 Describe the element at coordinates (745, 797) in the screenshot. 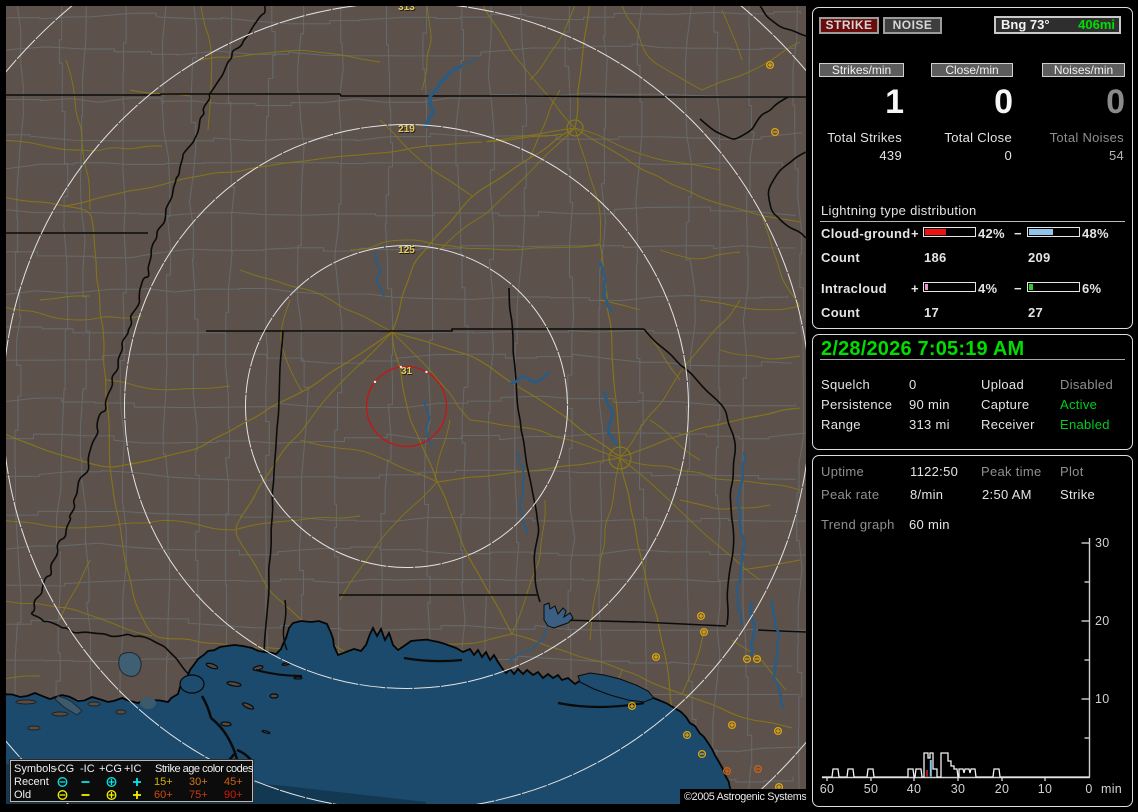

I see `svg-text: ©2005 Astrogenic Systems` at that location.